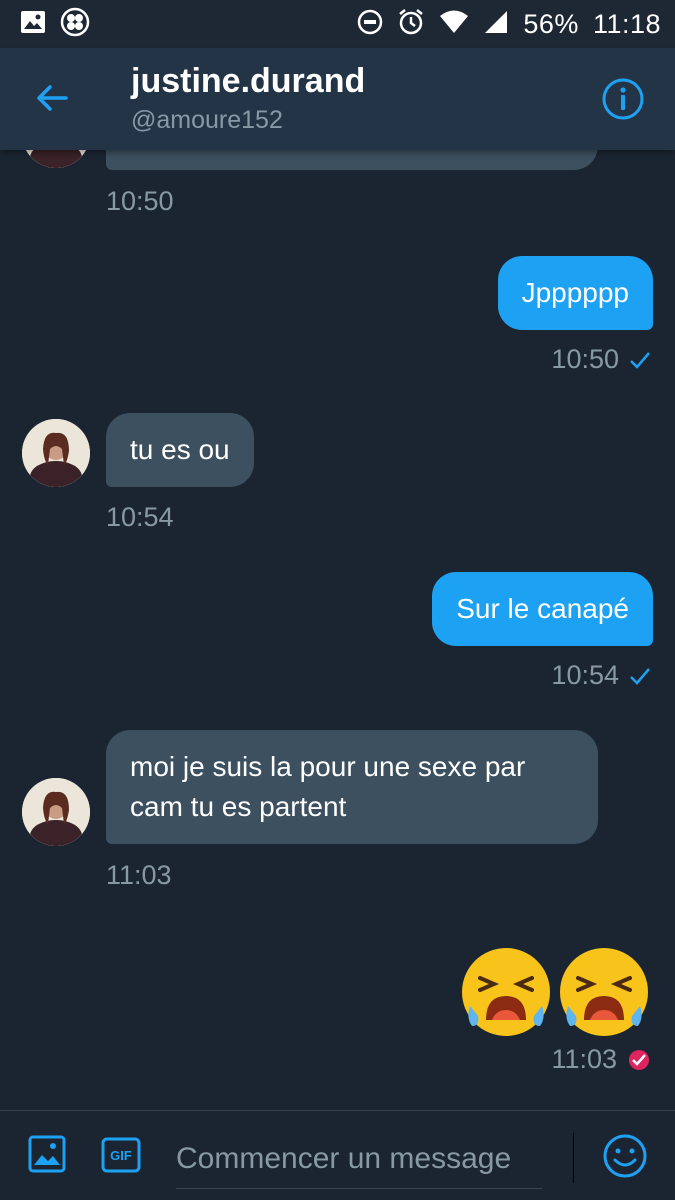 The height and width of the screenshot is (1200, 675). I want to click on message-bubble-incoming-partial, so click(352, 160).